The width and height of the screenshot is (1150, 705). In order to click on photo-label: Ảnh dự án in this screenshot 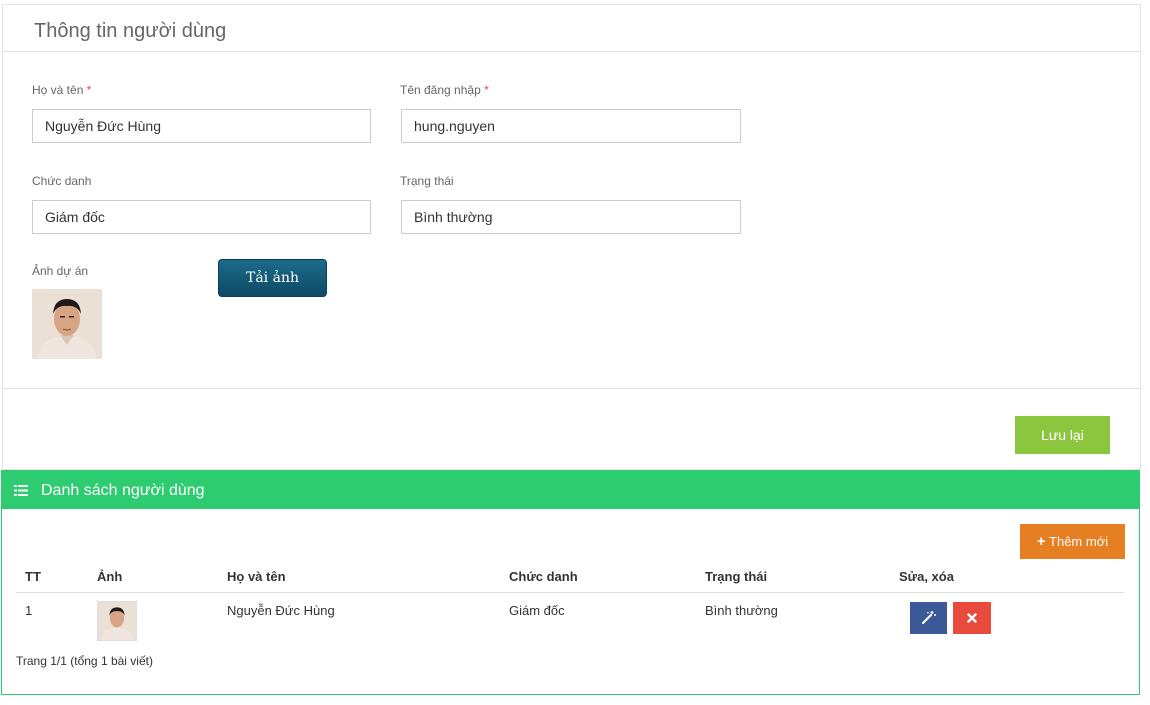, I will do `click(60, 271)`.